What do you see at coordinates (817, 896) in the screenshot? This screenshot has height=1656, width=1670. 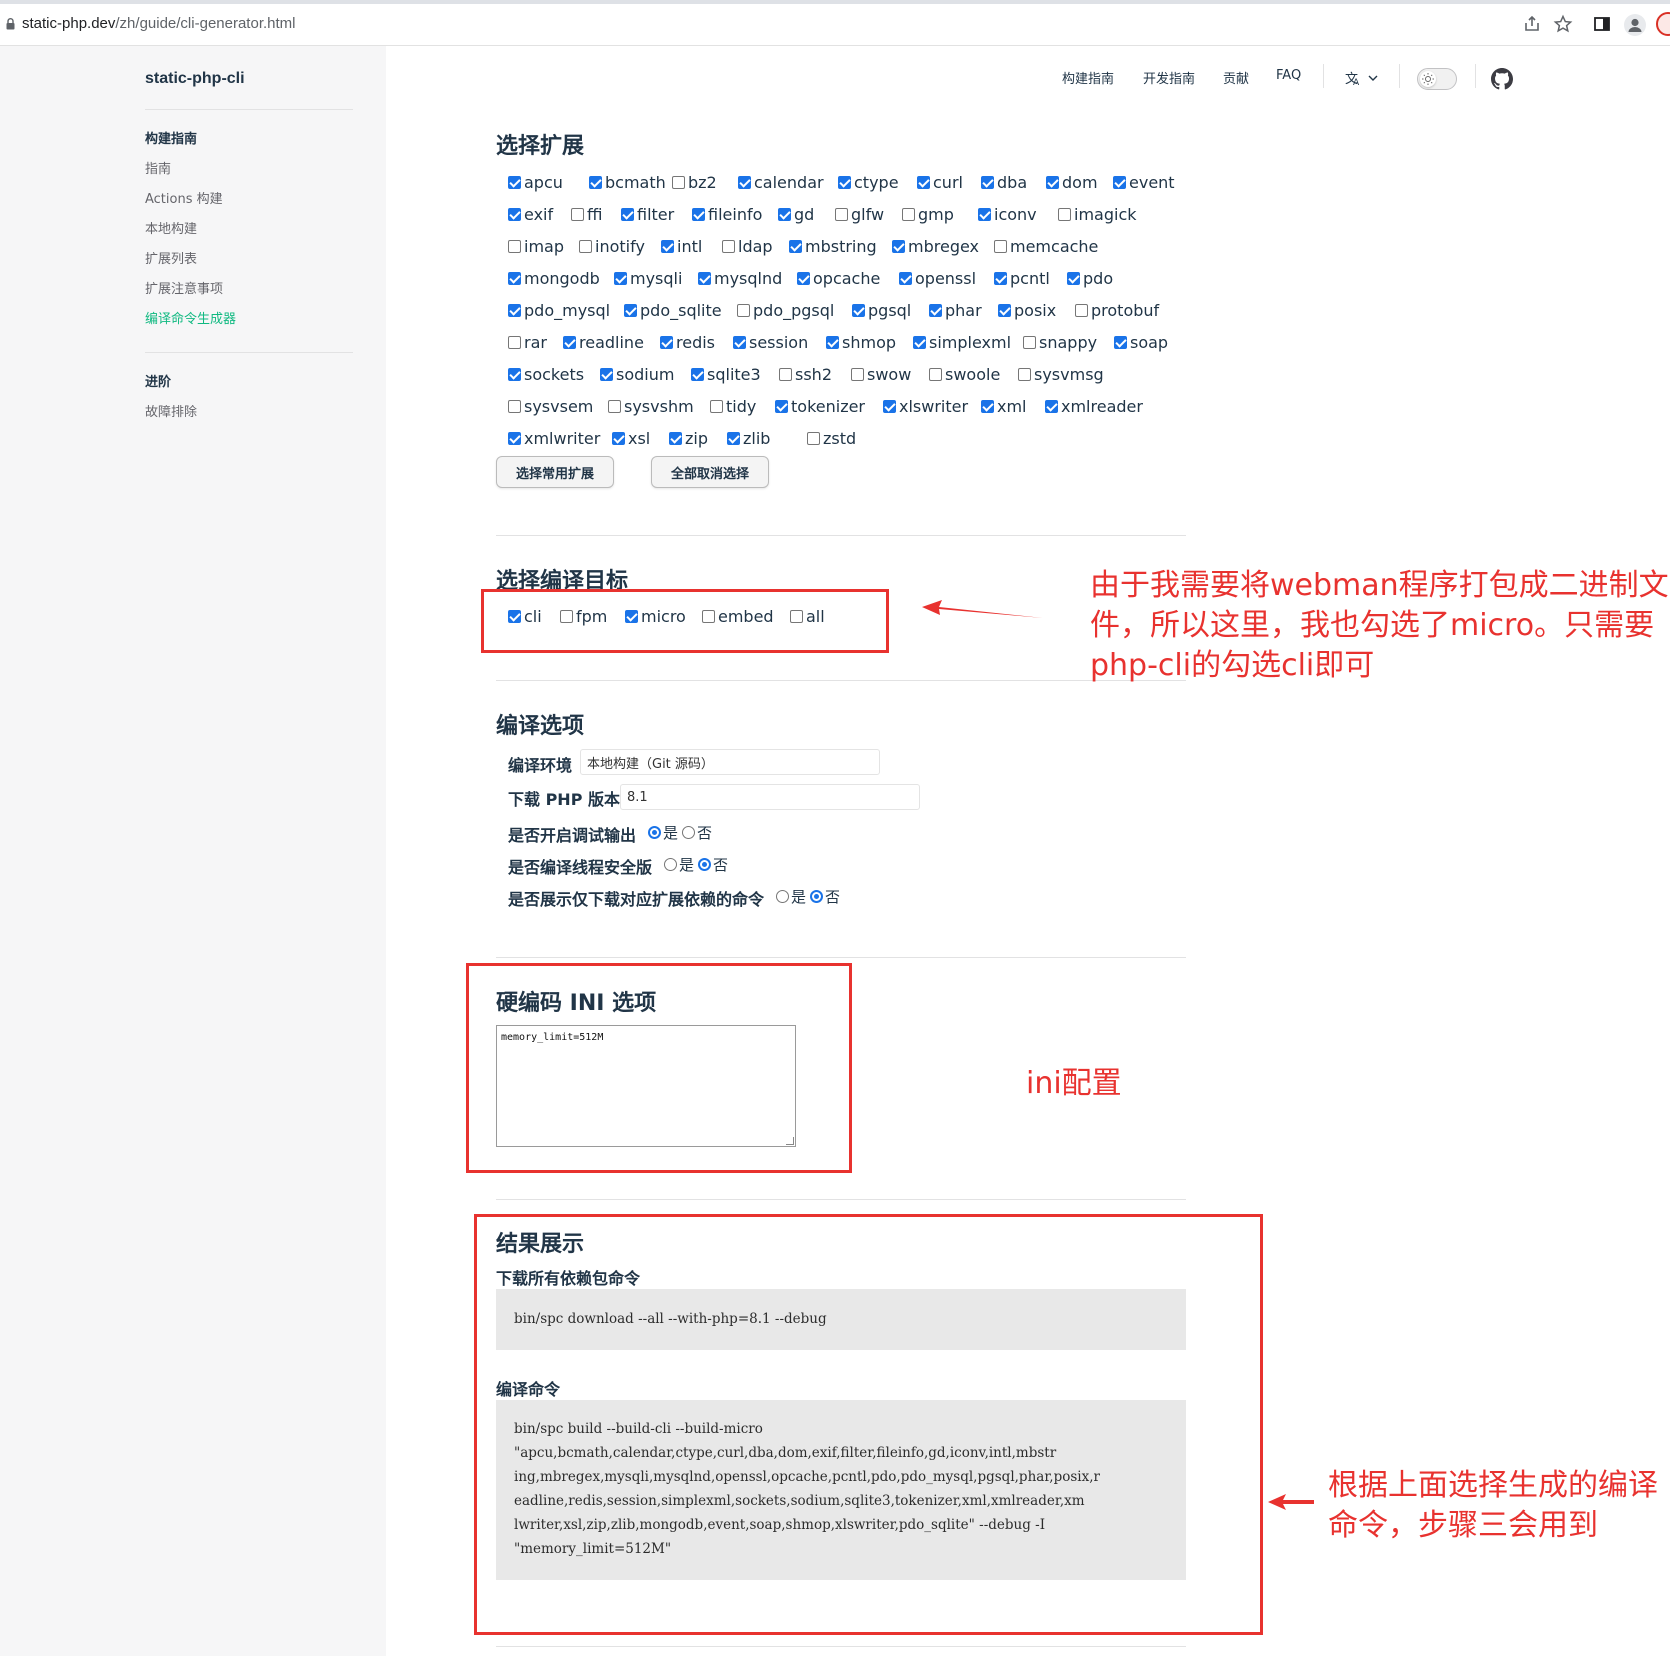 I see `download-deps-no-radio` at bounding box center [817, 896].